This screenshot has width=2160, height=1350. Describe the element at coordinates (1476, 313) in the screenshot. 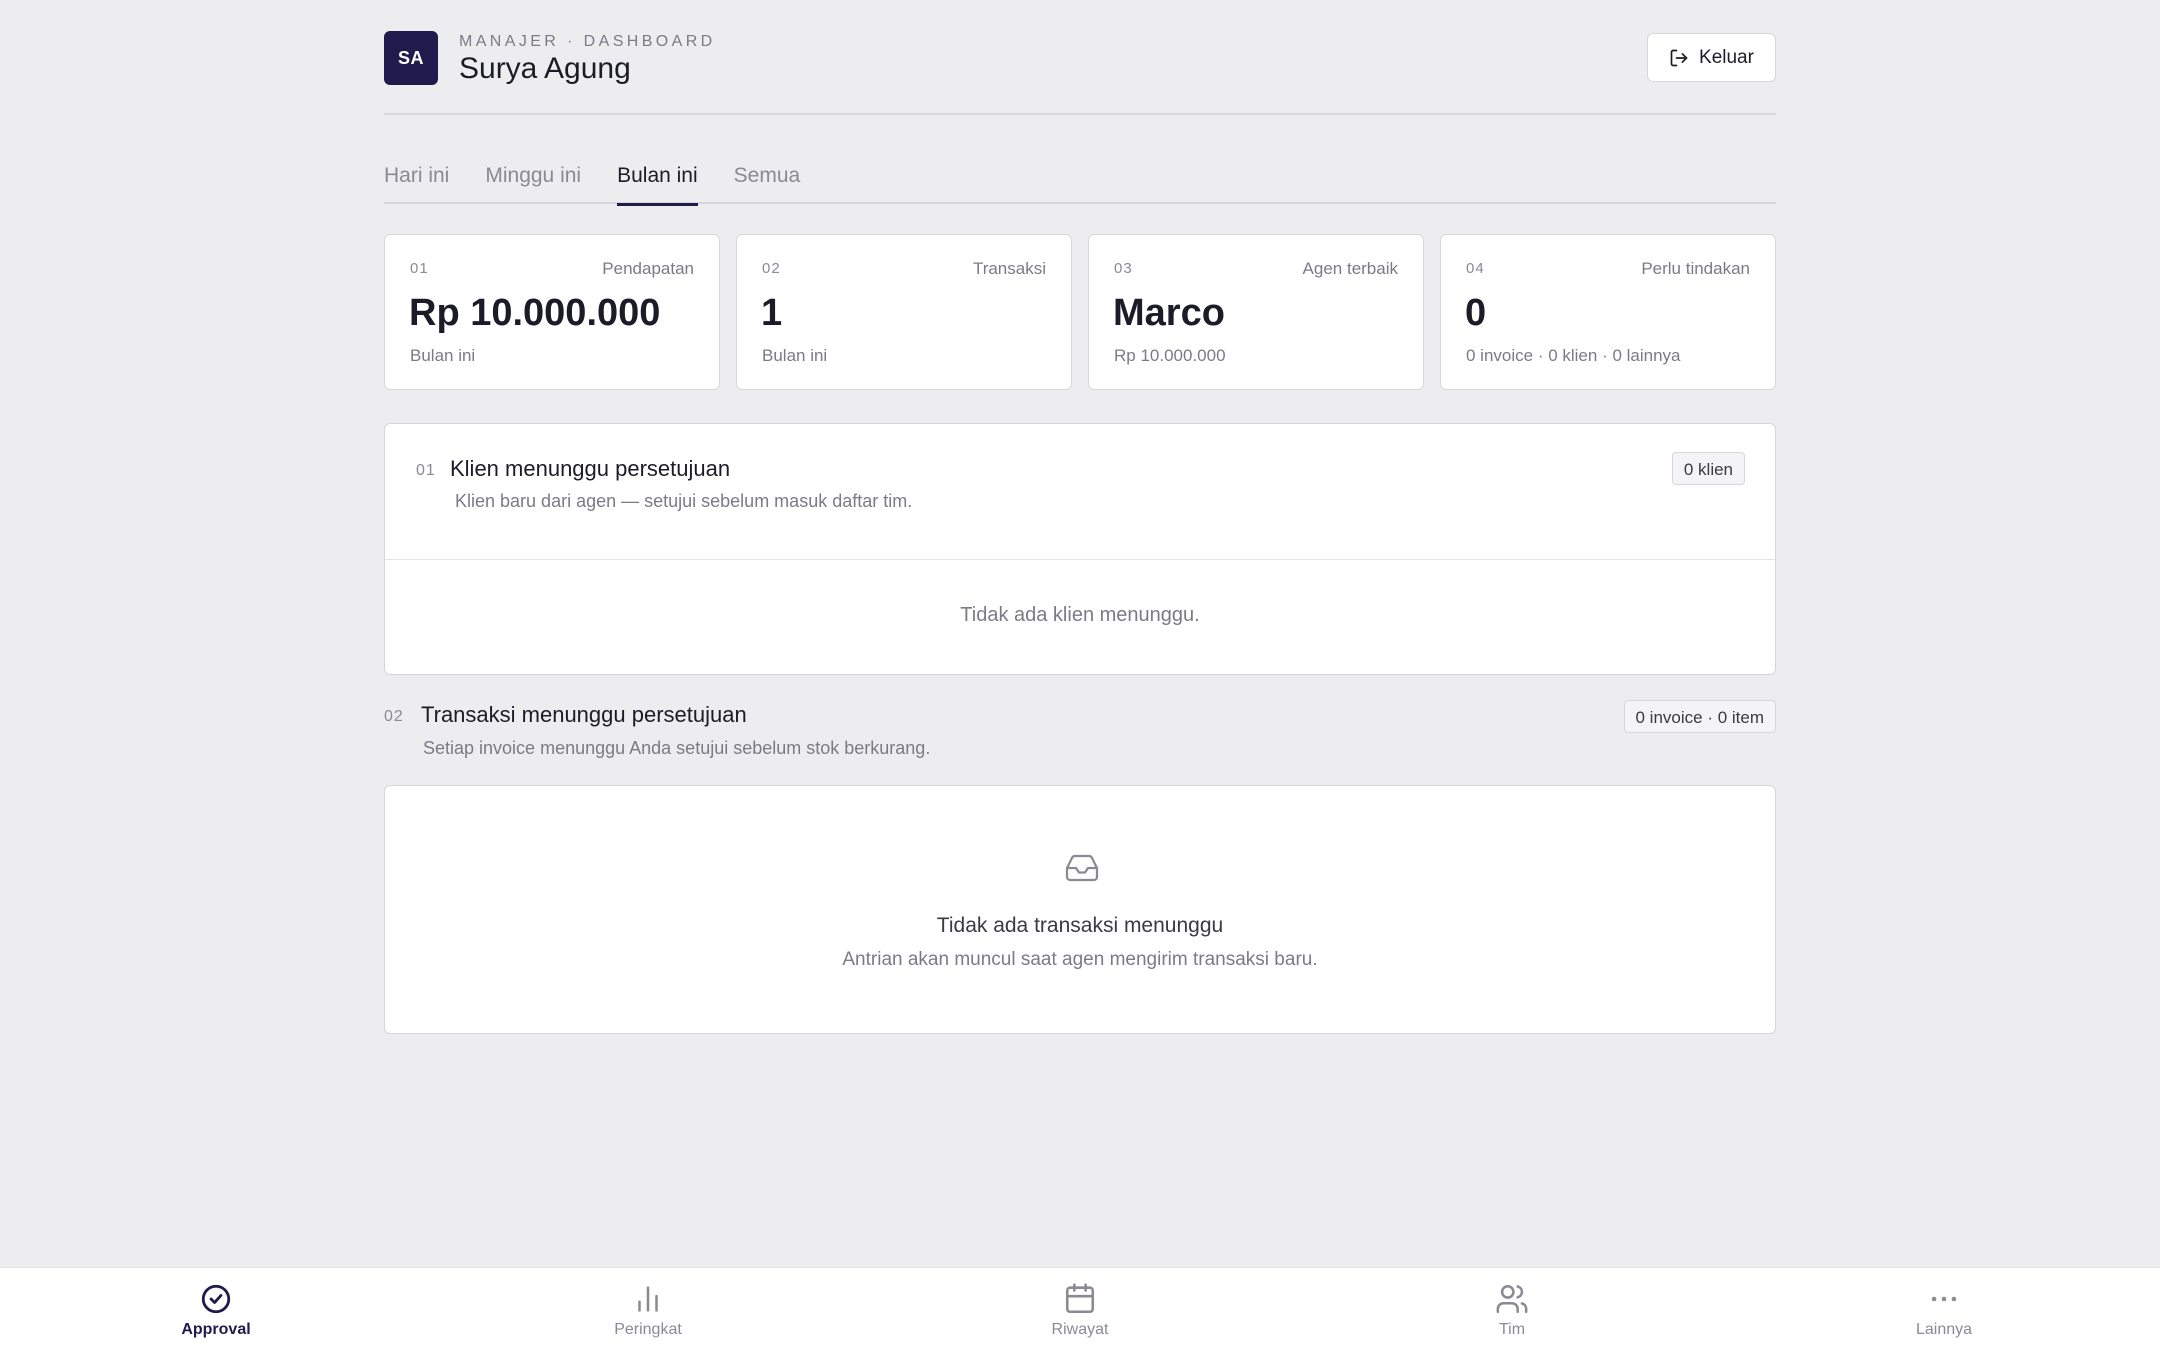

I see `stat-value: 0` at that location.